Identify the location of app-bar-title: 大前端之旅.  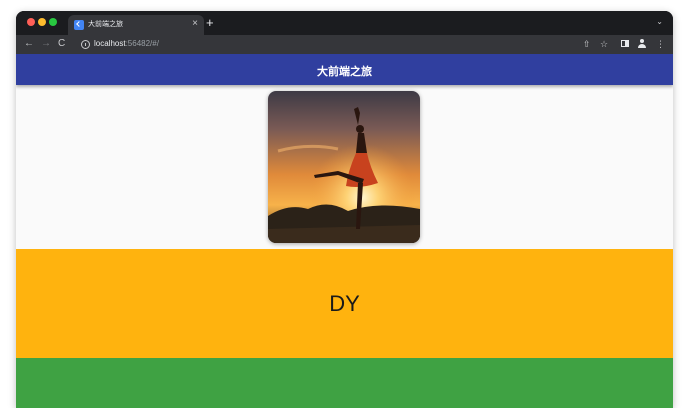
(344, 72).